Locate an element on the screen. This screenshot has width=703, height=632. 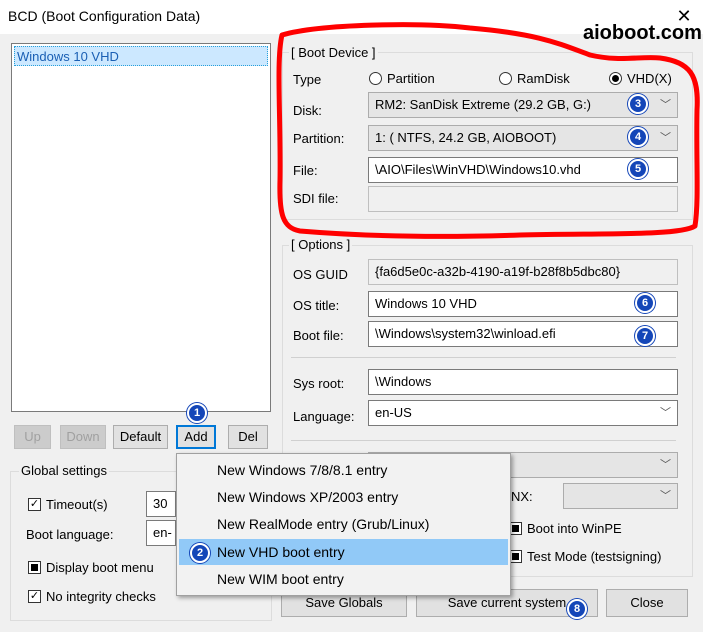
menu-item-new-vhd: New VHD boot entry is located at coordinates (343, 552).